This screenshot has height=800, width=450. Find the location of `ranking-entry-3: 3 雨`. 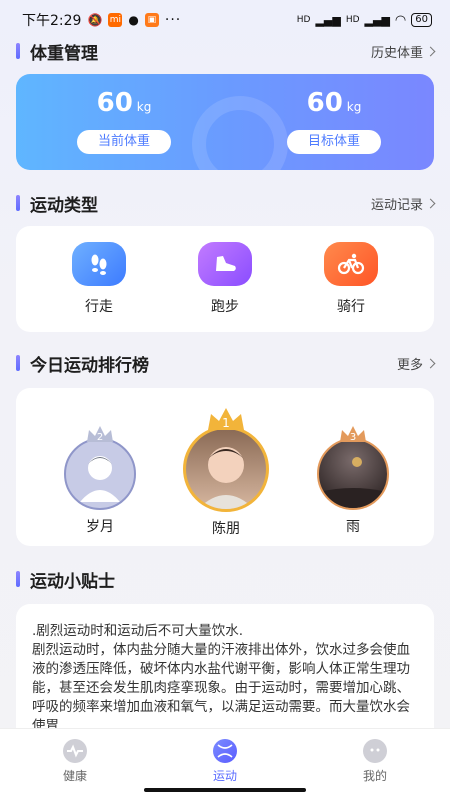

ranking-entry-3: 3 雨 is located at coordinates (353, 480).